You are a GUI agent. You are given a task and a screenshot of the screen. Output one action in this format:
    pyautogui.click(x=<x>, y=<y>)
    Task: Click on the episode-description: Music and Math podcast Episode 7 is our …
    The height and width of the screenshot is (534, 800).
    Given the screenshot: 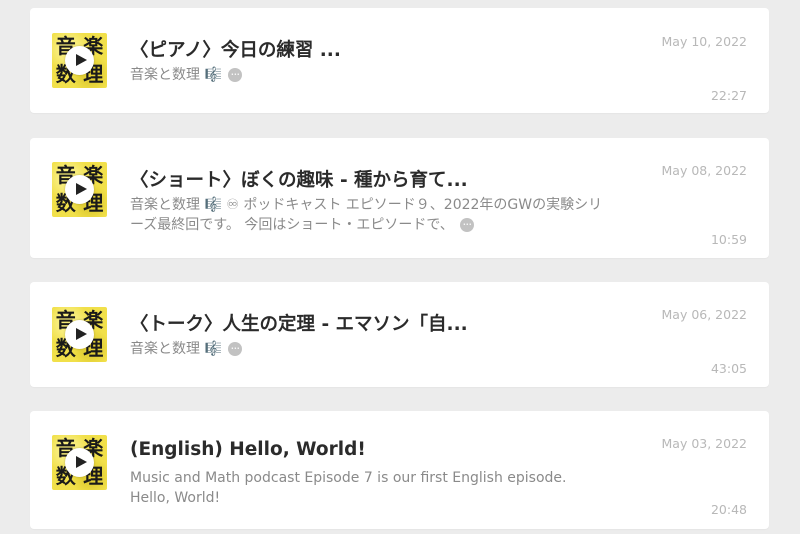 What is the action you would take?
    pyautogui.click(x=348, y=488)
    